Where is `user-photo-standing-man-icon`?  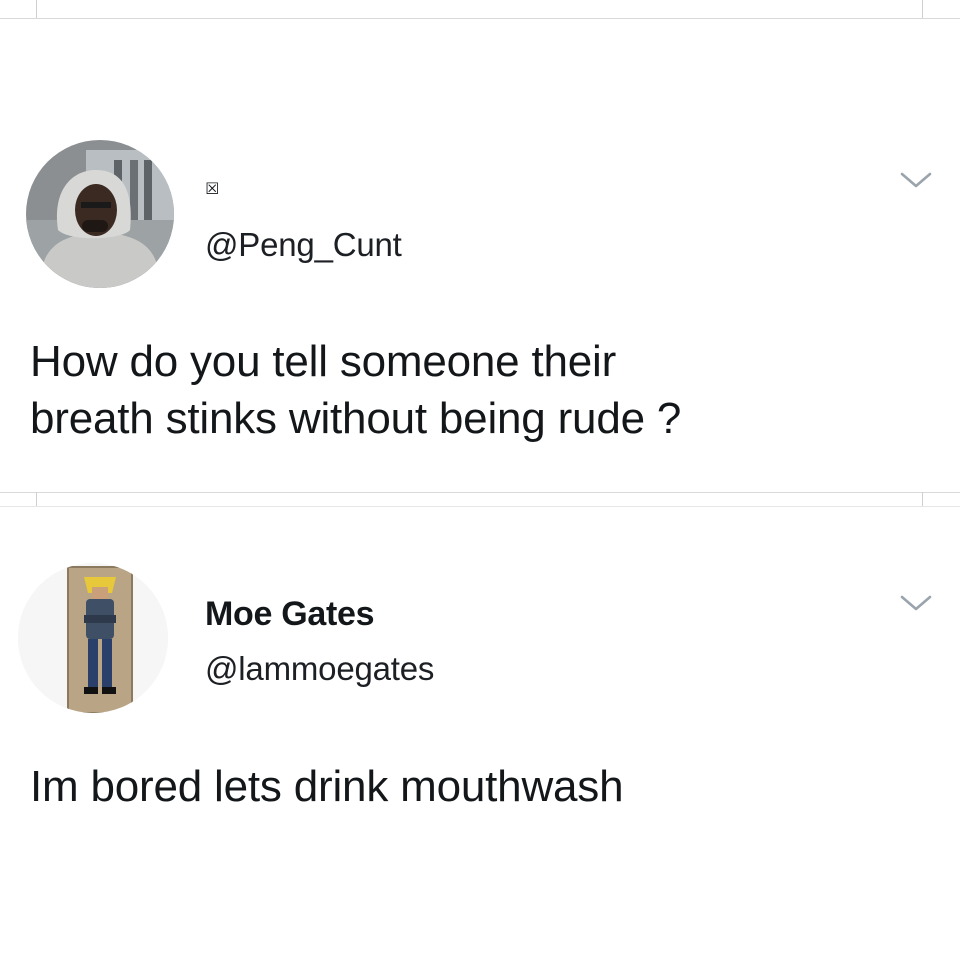 user-photo-standing-man-icon is located at coordinates (93, 638).